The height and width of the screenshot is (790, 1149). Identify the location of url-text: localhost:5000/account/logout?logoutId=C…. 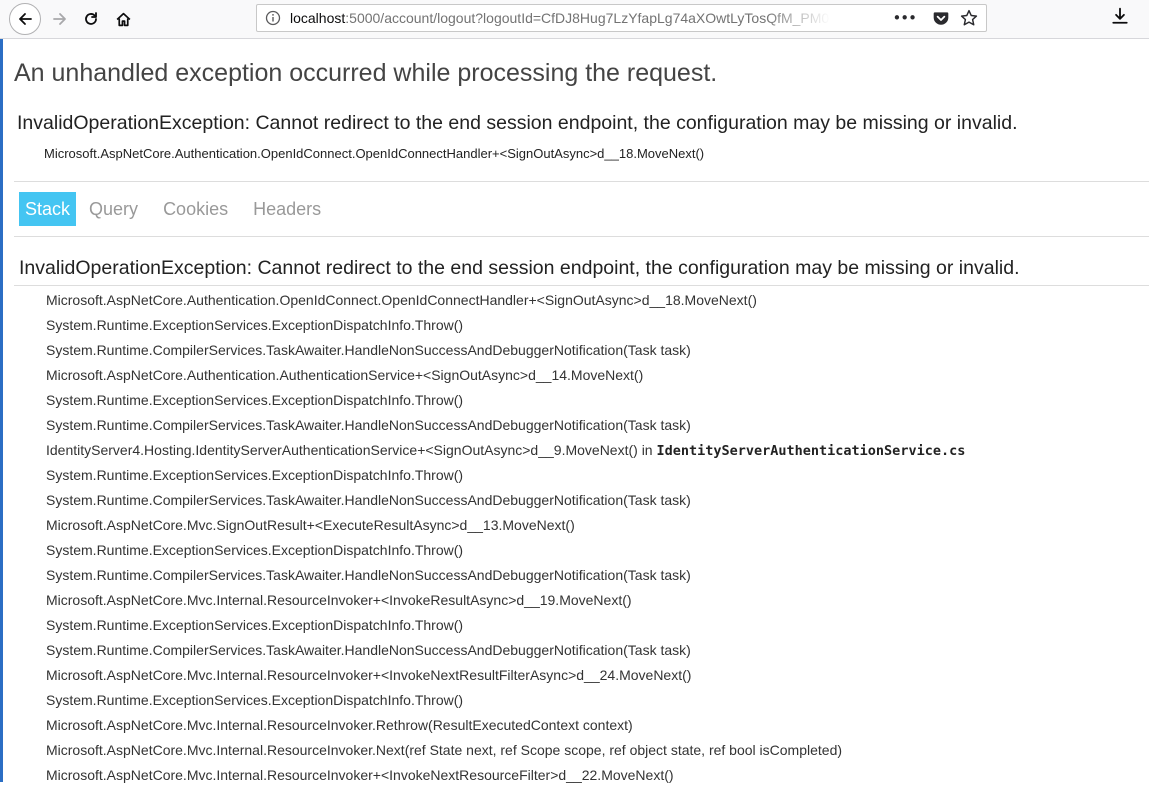
(560, 18).